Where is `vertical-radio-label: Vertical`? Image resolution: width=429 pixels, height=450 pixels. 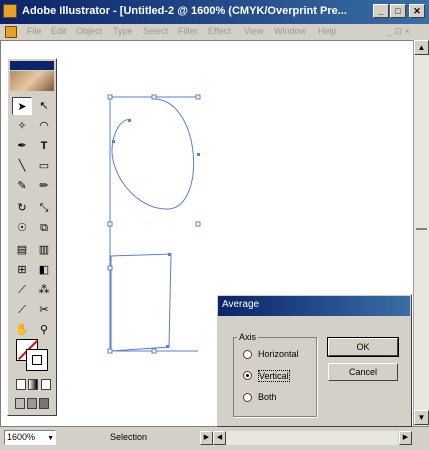 vertical-radio-label: Vertical is located at coordinates (274, 376).